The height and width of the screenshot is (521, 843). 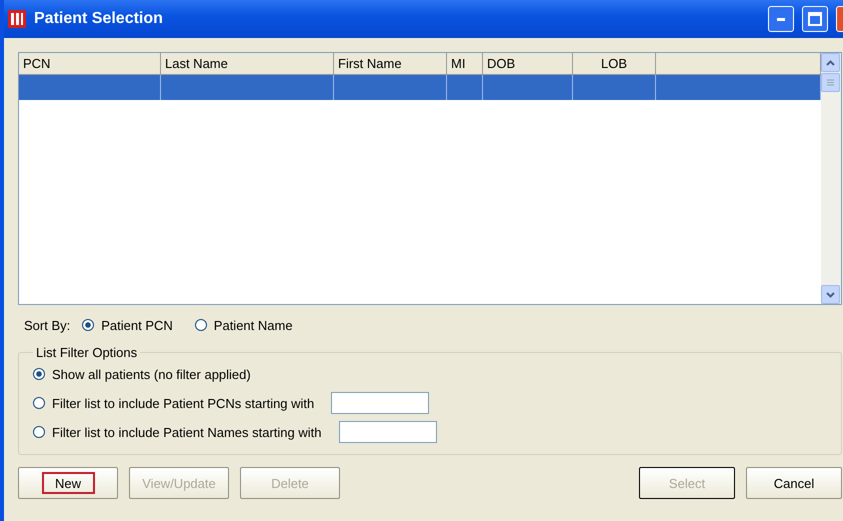 What do you see at coordinates (99, 19) in the screenshot?
I see `window-title: Patient Selection` at bounding box center [99, 19].